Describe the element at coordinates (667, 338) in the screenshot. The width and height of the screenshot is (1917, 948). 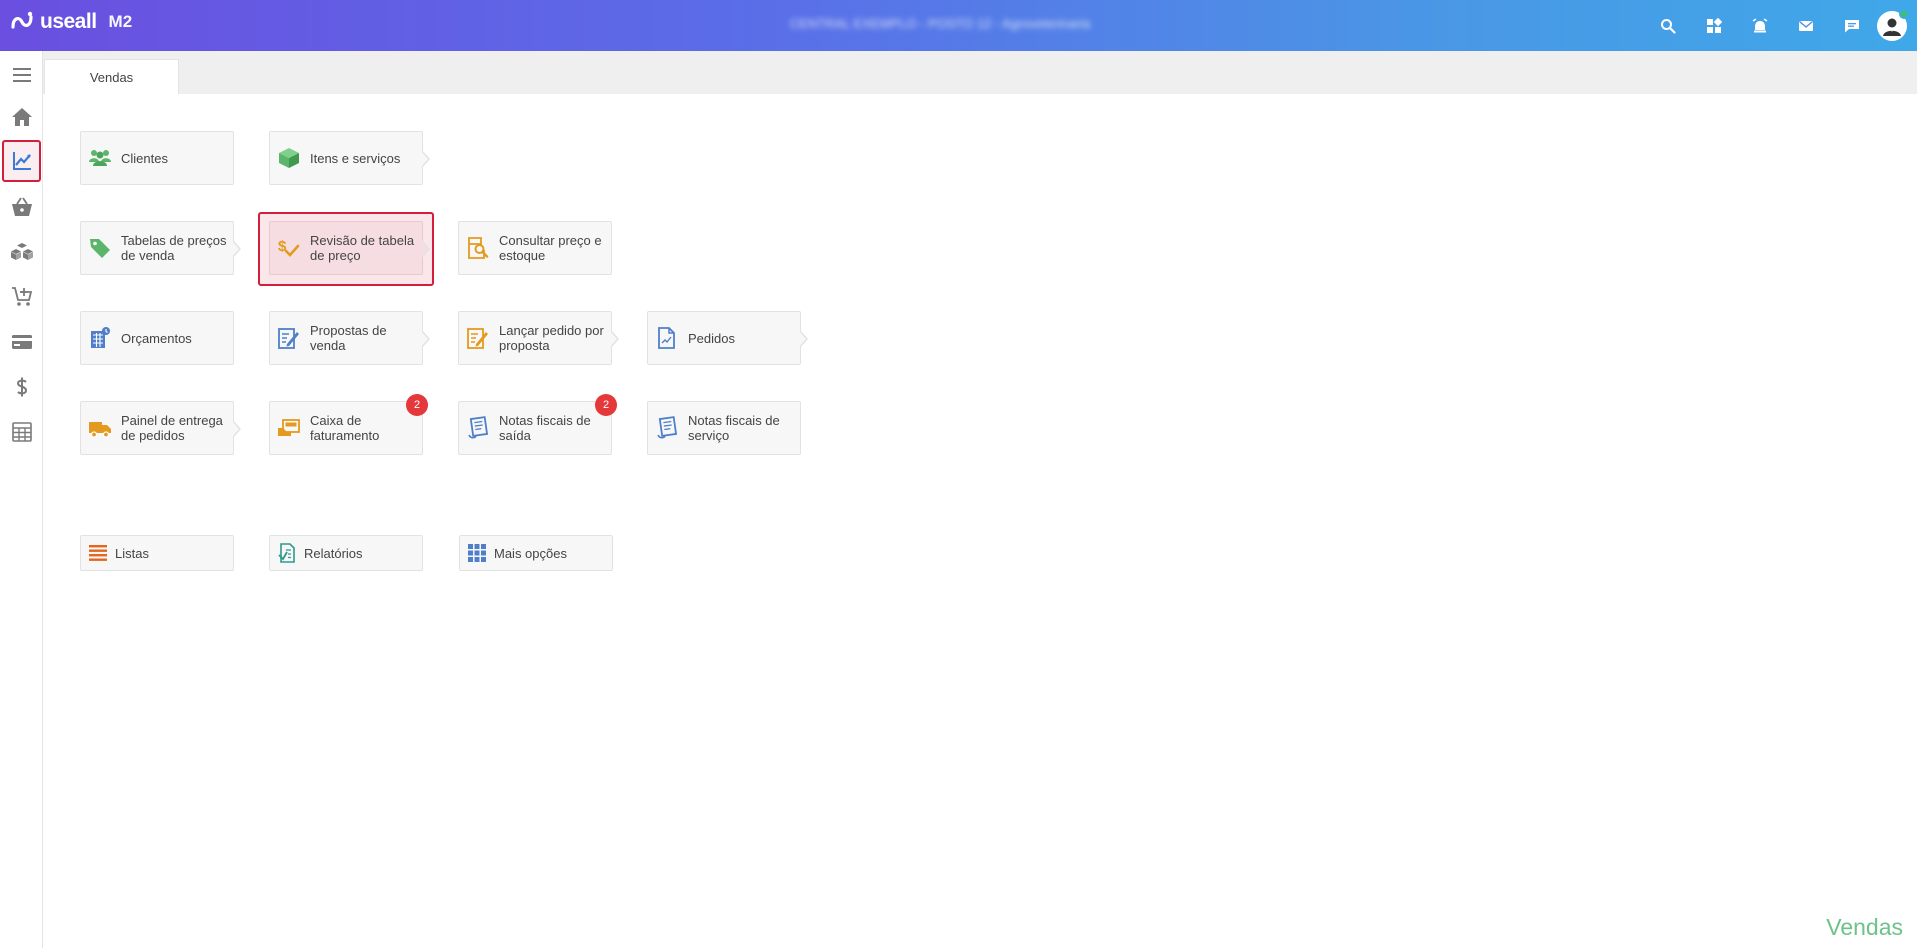
I see `order-document-icon` at that location.